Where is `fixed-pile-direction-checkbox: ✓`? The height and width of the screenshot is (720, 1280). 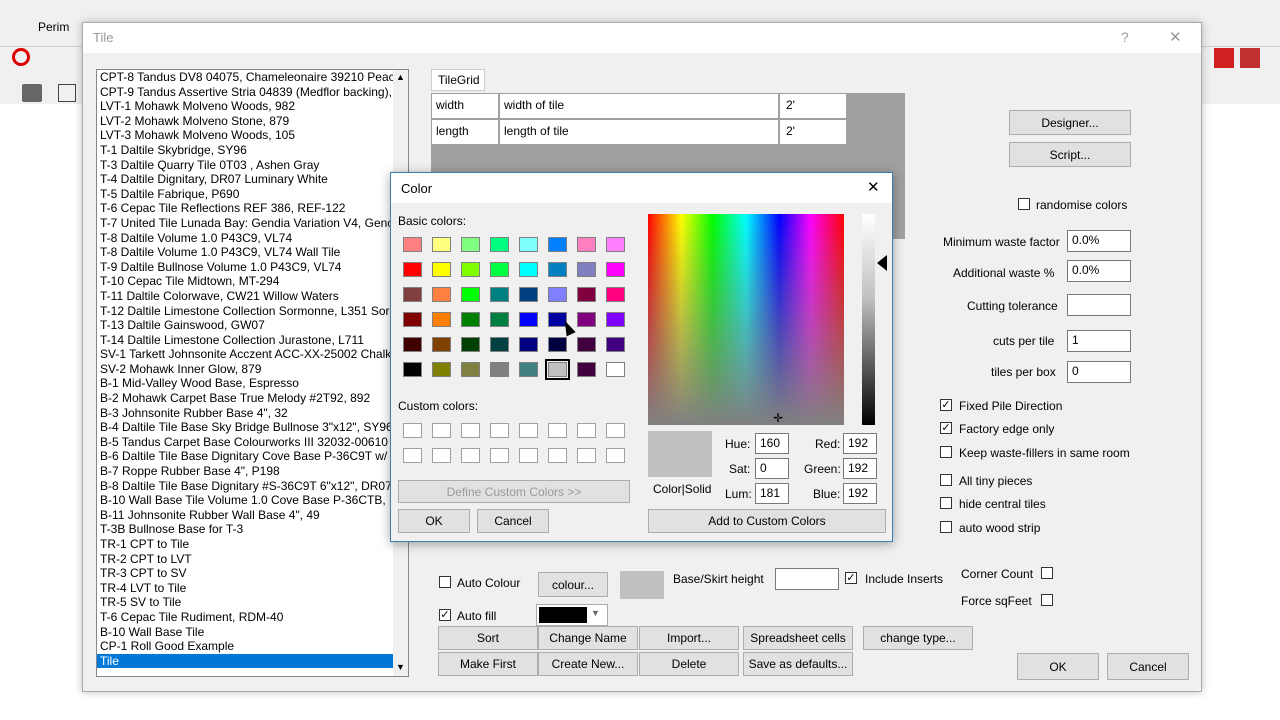 fixed-pile-direction-checkbox: ✓ is located at coordinates (946, 405).